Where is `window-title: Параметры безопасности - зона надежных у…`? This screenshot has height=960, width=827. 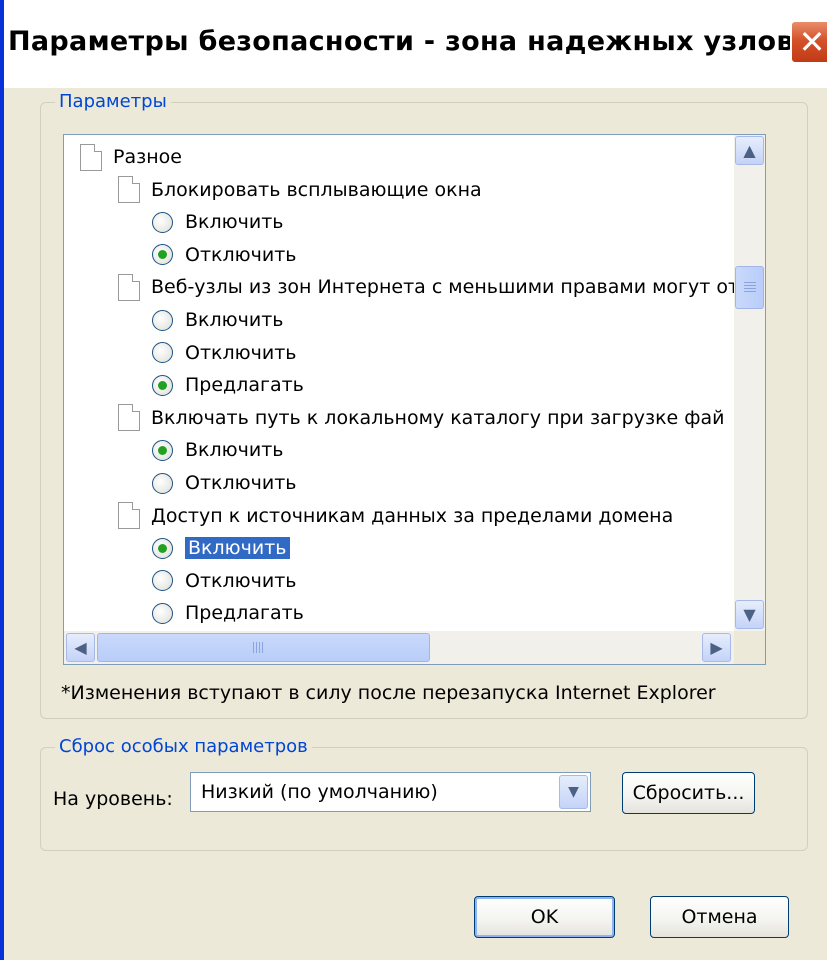
window-title: Параметры безопасности - зона надежных у… is located at coordinates (401, 41).